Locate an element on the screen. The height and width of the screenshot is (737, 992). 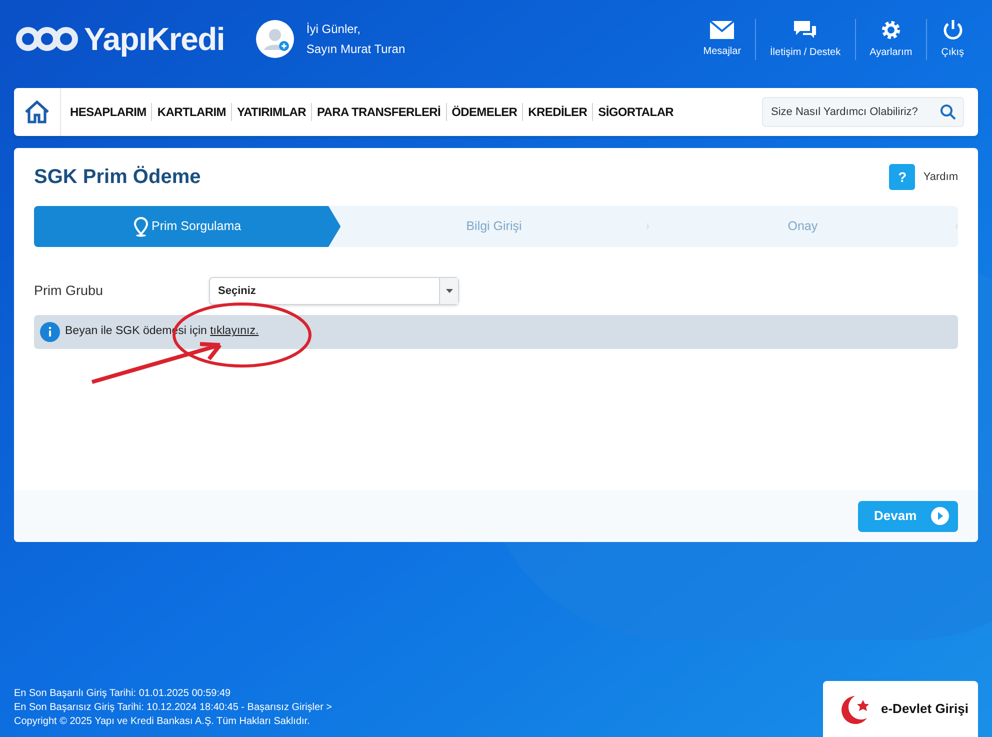
header-action-button: Mesajlar is located at coordinates (722, 39).